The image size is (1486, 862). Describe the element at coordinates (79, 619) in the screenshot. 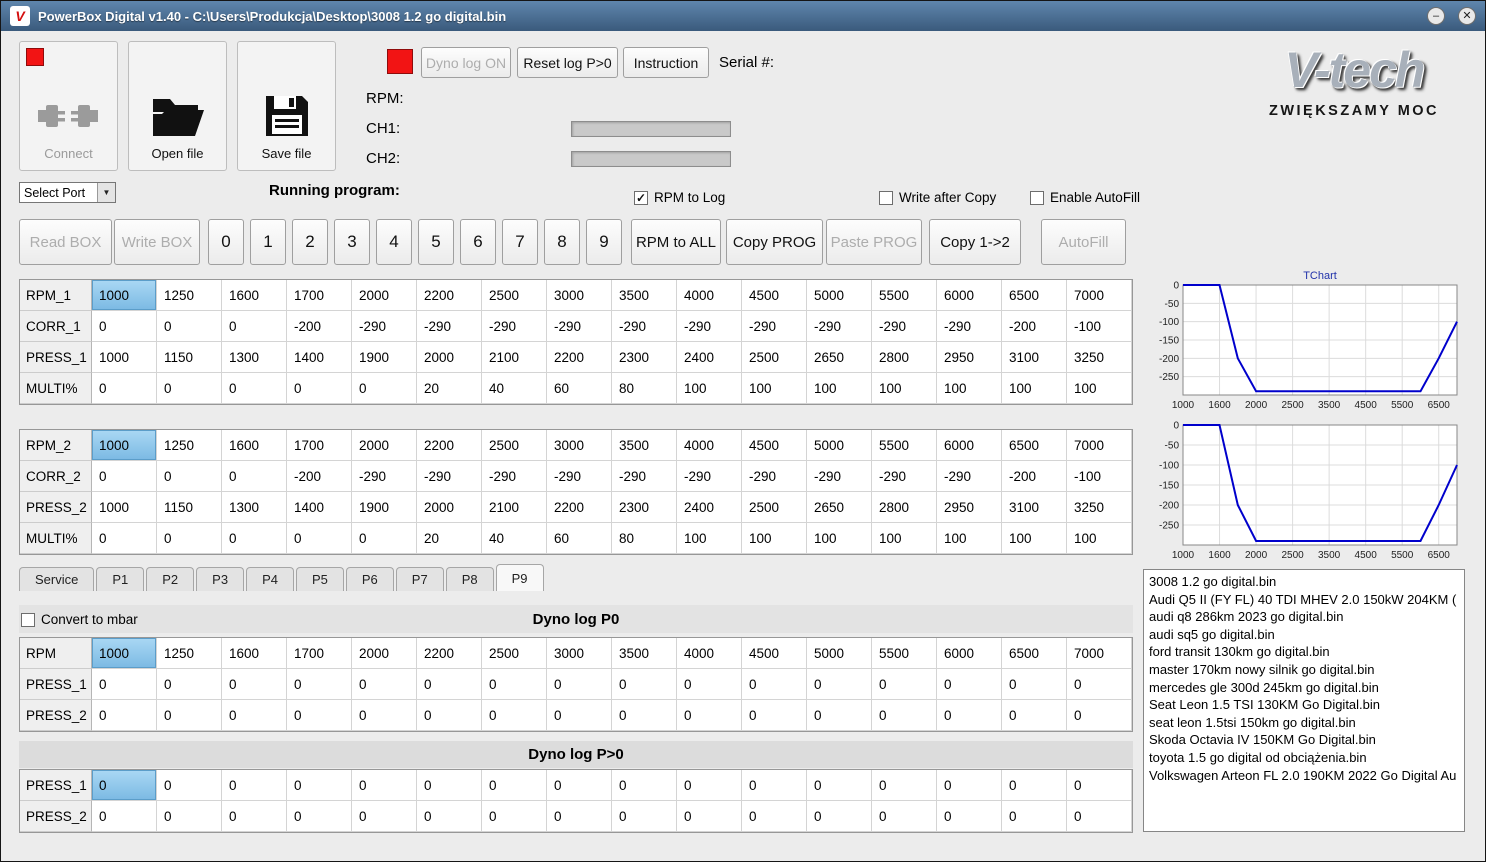

I see `convert-to-mbar-checkbox: Convert to mbar` at that location.